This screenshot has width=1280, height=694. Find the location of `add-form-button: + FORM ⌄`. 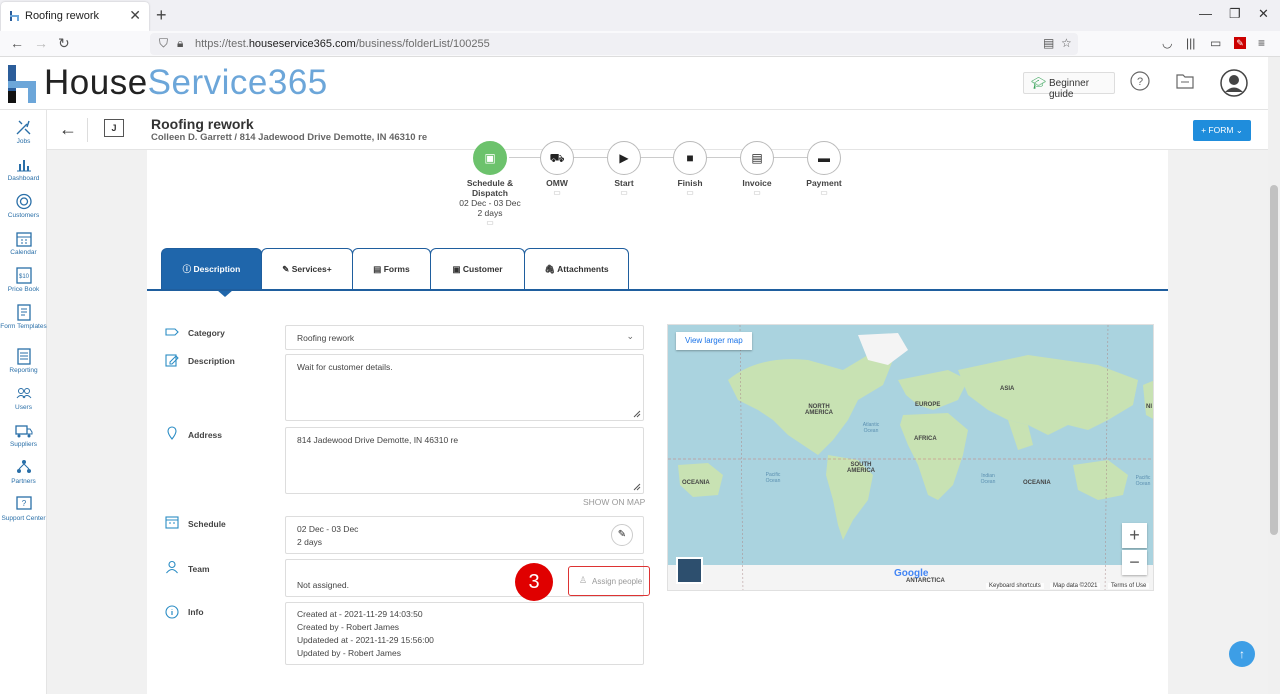

add-form-button: + FORM ⌄ is located at coordinates (1222, 130).